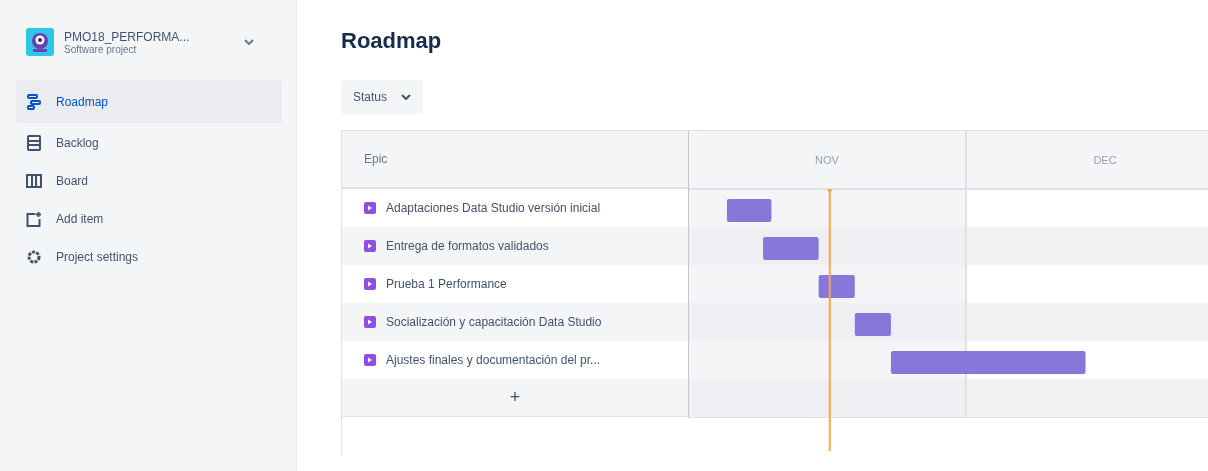  What do you see at coordinates (515, 322) in the screenshot?
I see `epic-row: Socialización y capacitación Data Studio` at bounding box center [515, 322].